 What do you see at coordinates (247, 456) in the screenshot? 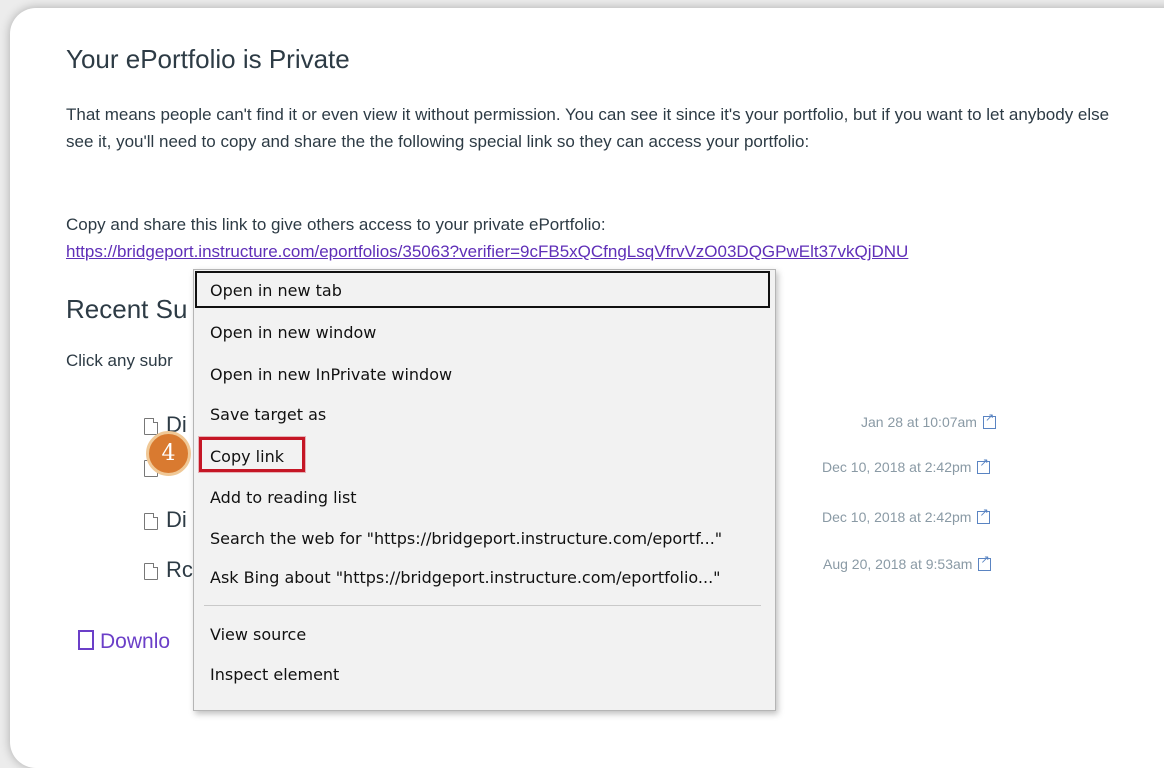
I see `menu-item-copy-link: Copy link` at bounding box center [247, 456].